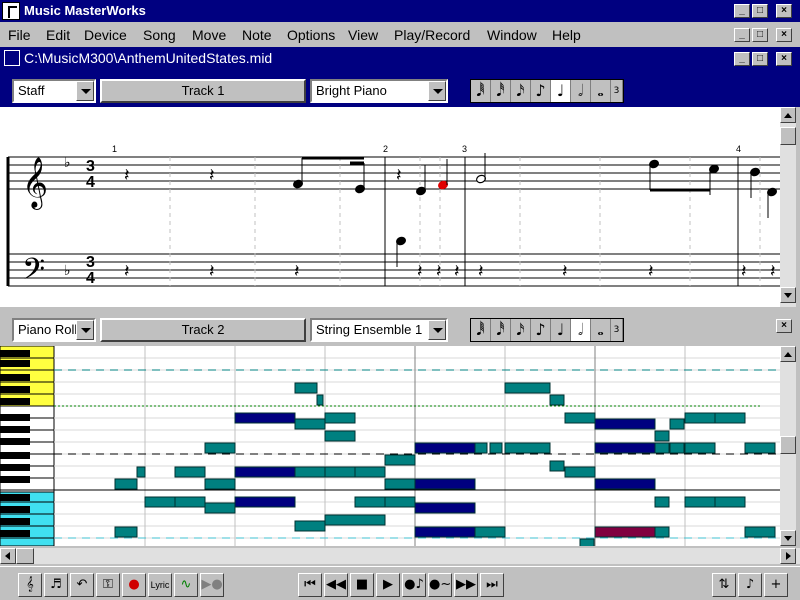 This screenshot has height=600, width=800. I want to click on add-icon: +, so click(776, 585).